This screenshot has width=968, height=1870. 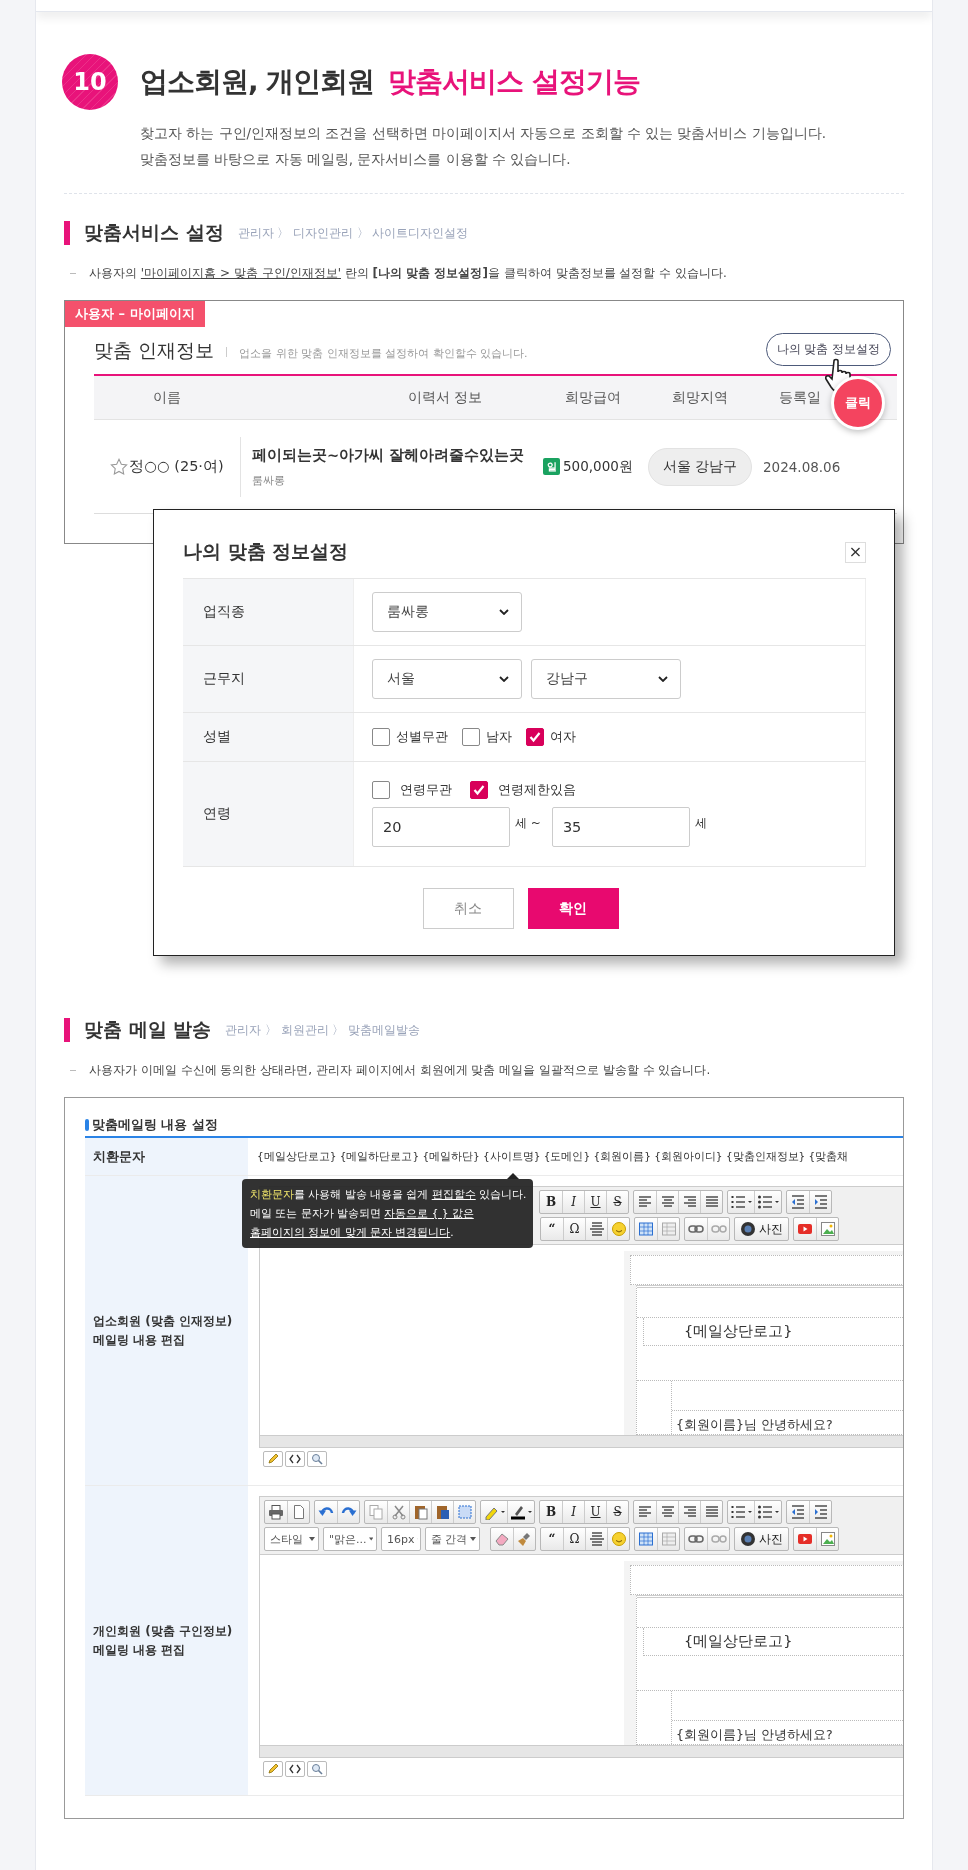 I want to click on scissors-icon, so click(x=398, y=1512).